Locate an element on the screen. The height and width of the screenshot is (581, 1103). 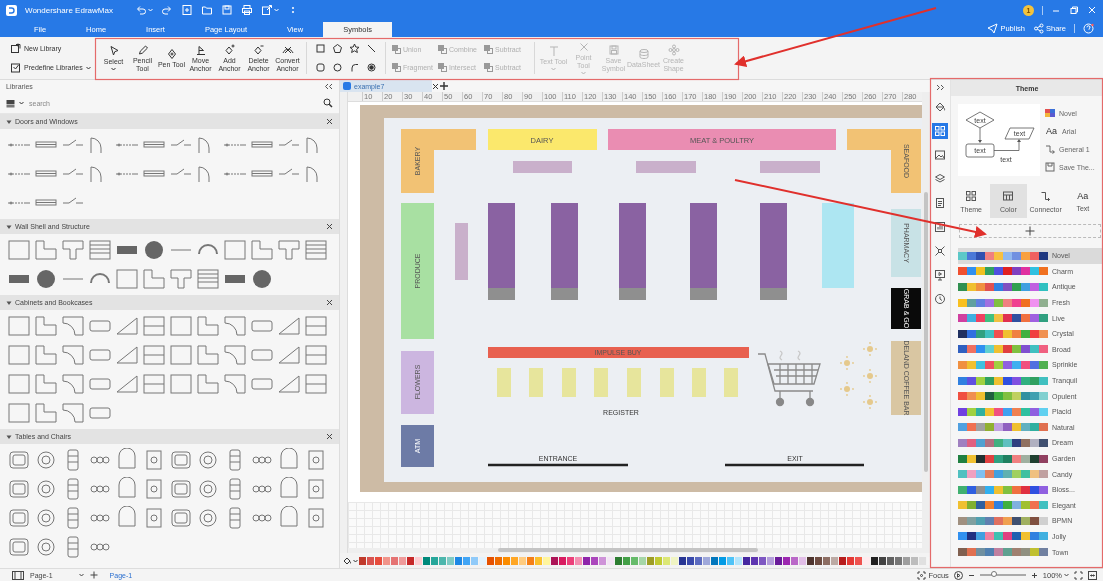
window-title: Wondershare EdrawMax is located at coordinates (69, 10).